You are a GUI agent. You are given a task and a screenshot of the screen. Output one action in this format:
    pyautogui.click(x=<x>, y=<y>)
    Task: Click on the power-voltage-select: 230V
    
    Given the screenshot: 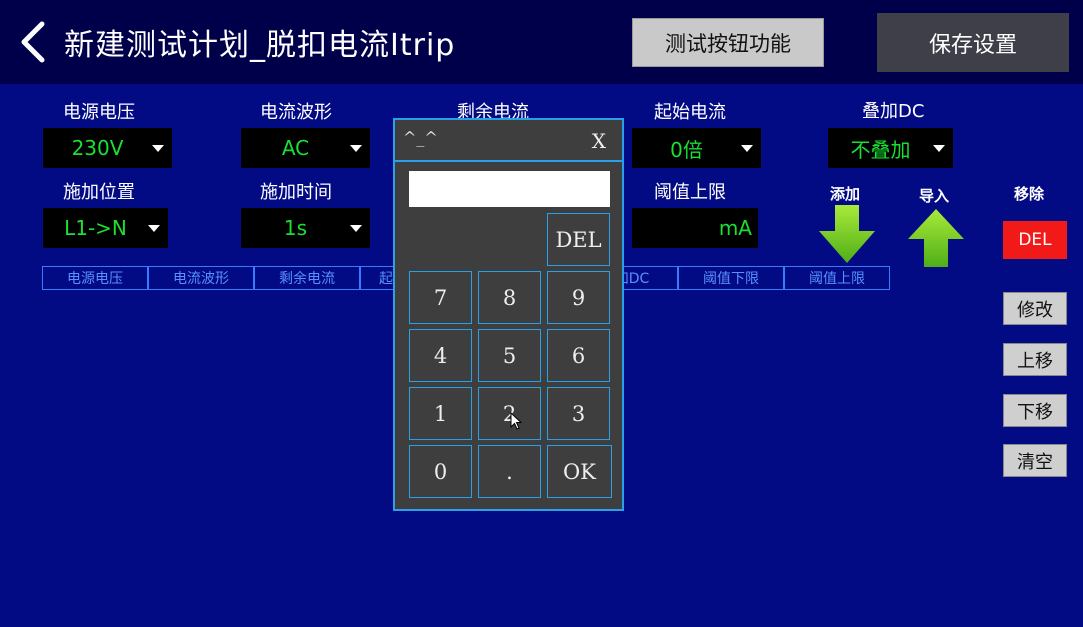 What is the action you would take?
    pyautogui.click(x=107, y=148)
    